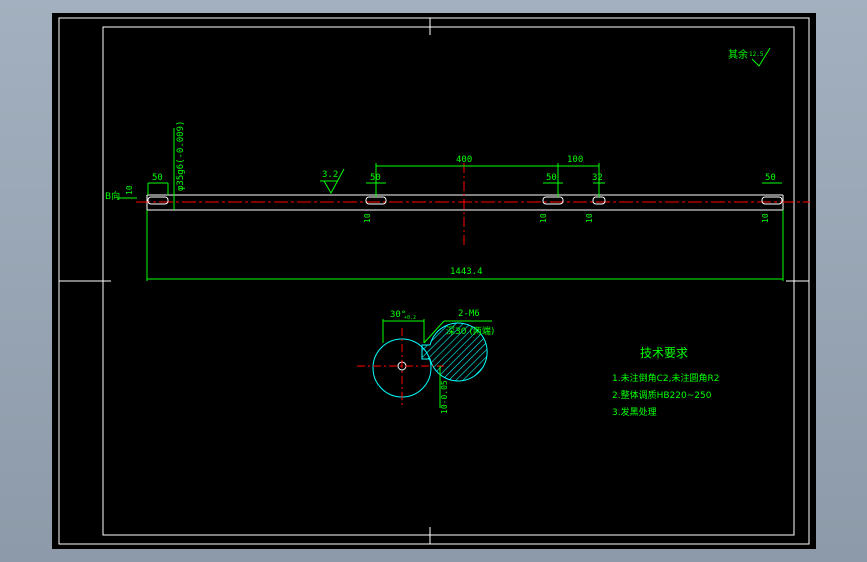 This screenshot has height=562, width=867. Describe the element at coordinates (367, 218) in the screenshot. I see `dim-kw2-depth: 10` at that location.